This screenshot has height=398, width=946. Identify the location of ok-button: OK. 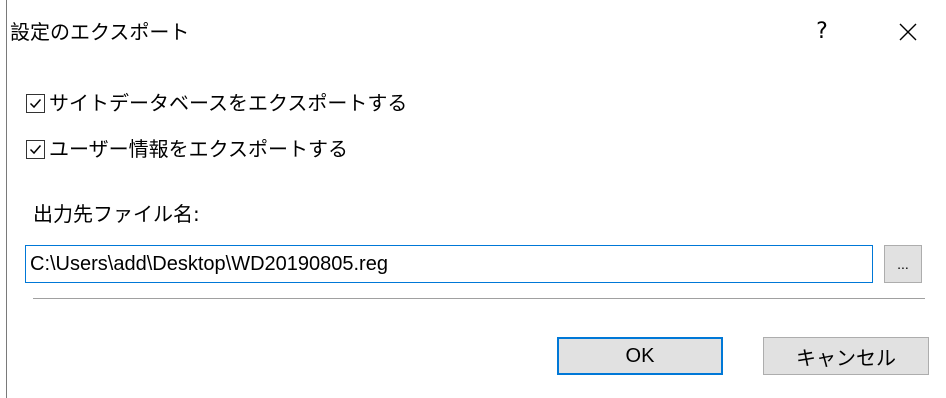
(640, 356).